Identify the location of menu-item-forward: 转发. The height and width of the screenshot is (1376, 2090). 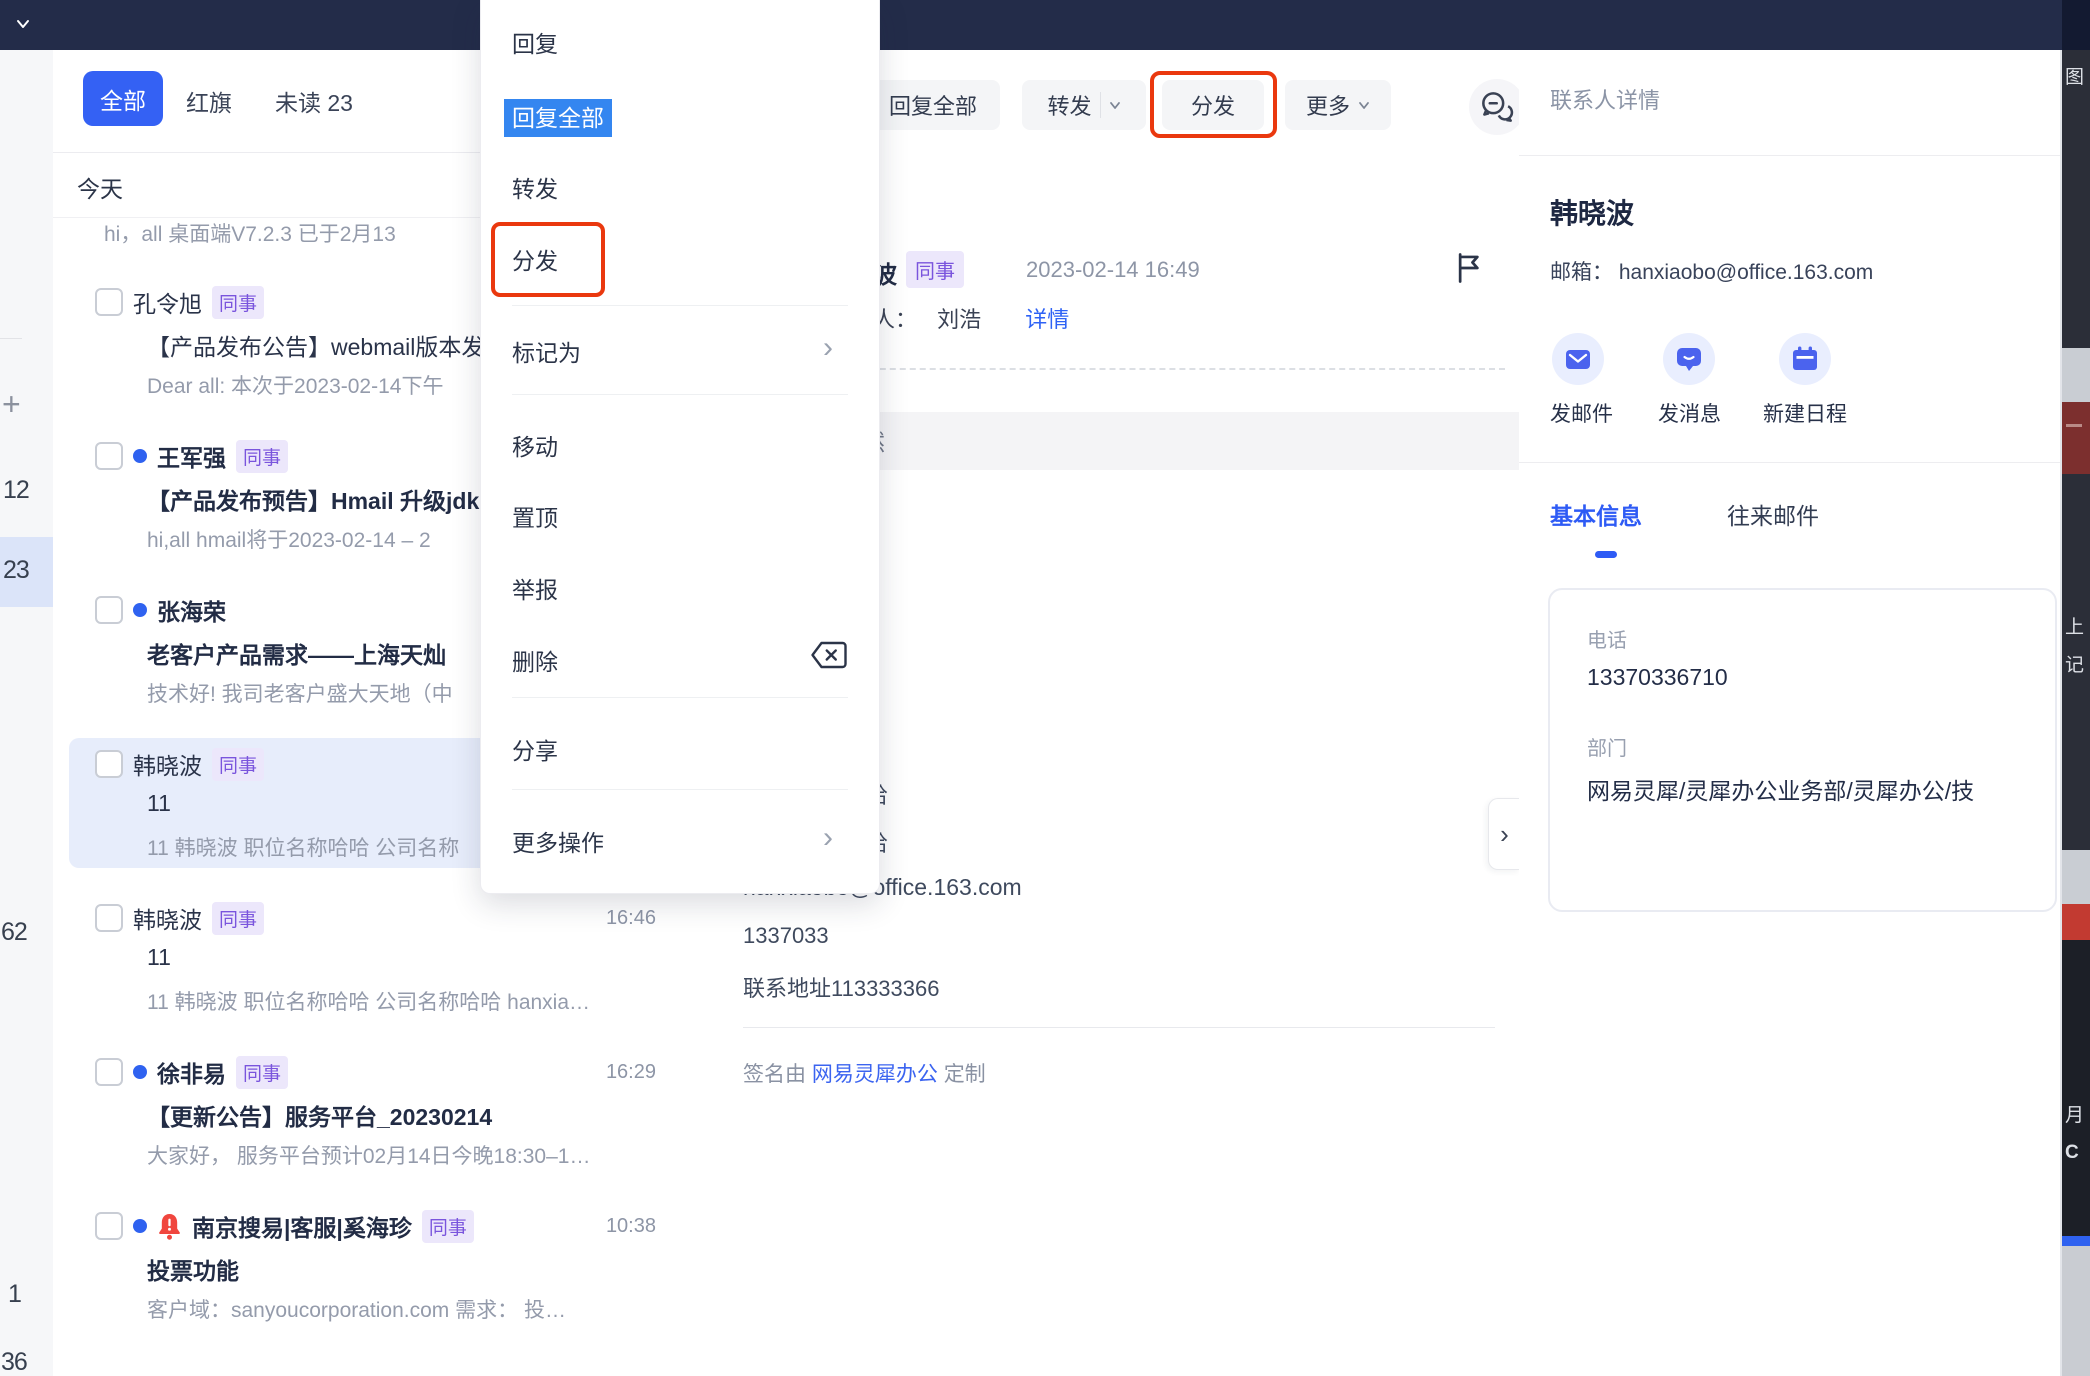
(535, 187).